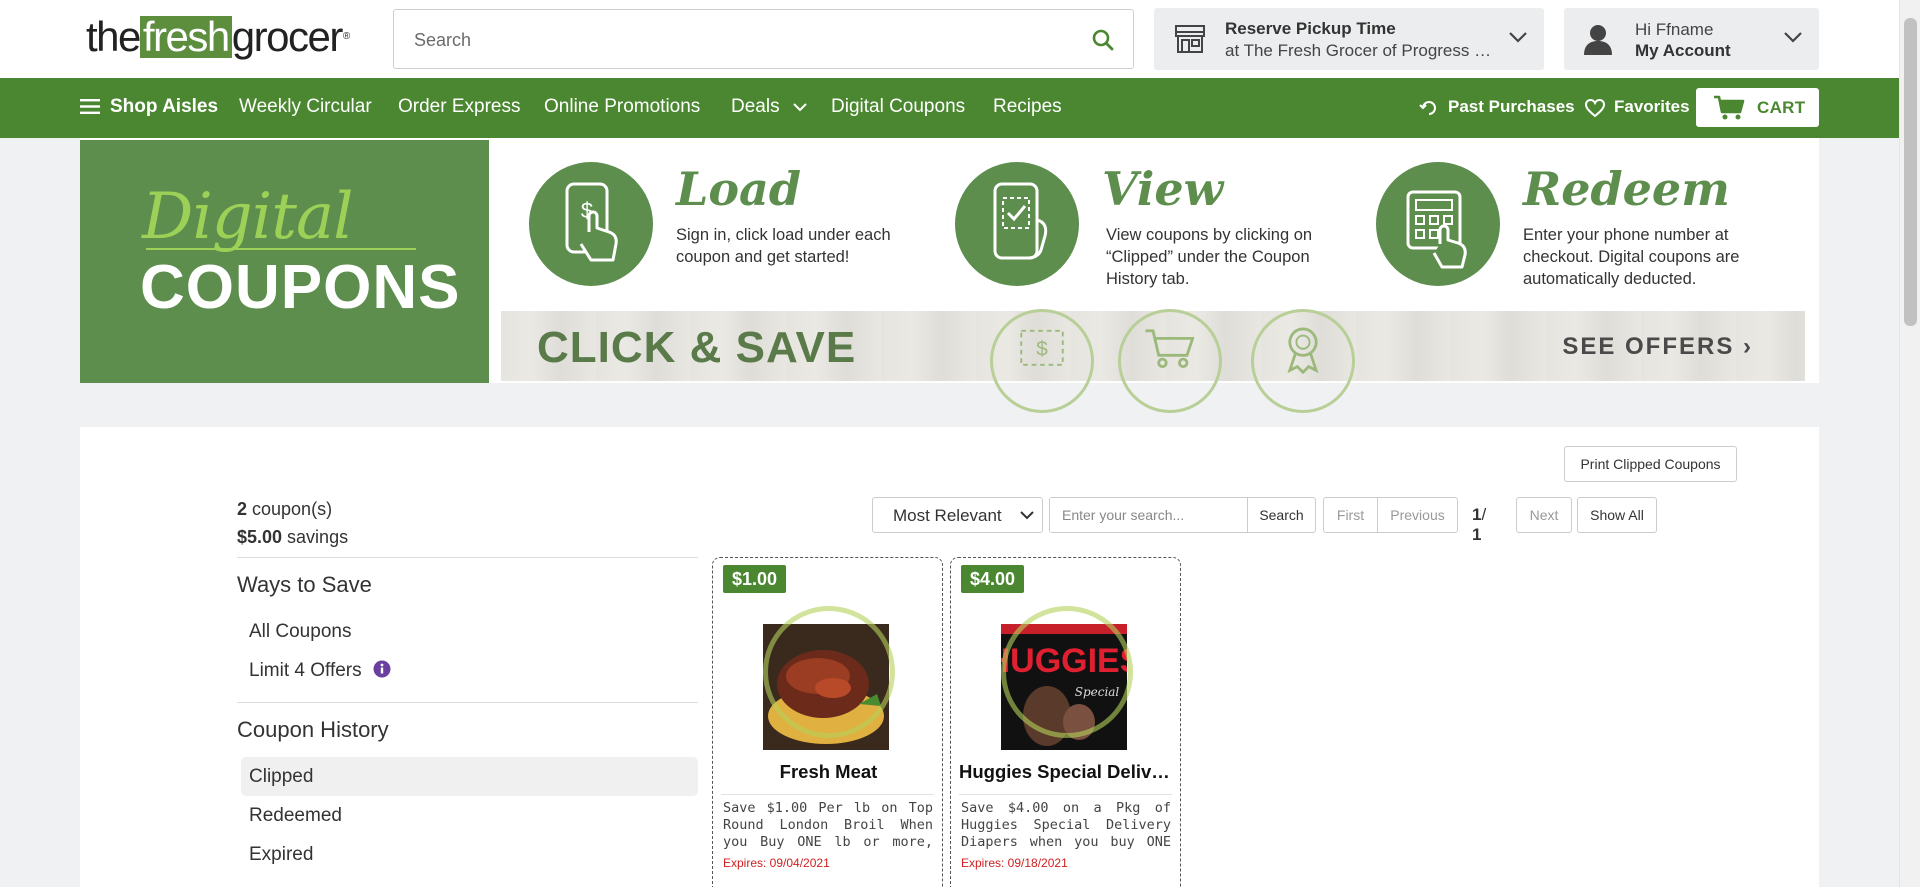  I want to click on nav-order-express: Order Express, so click(459, 107).